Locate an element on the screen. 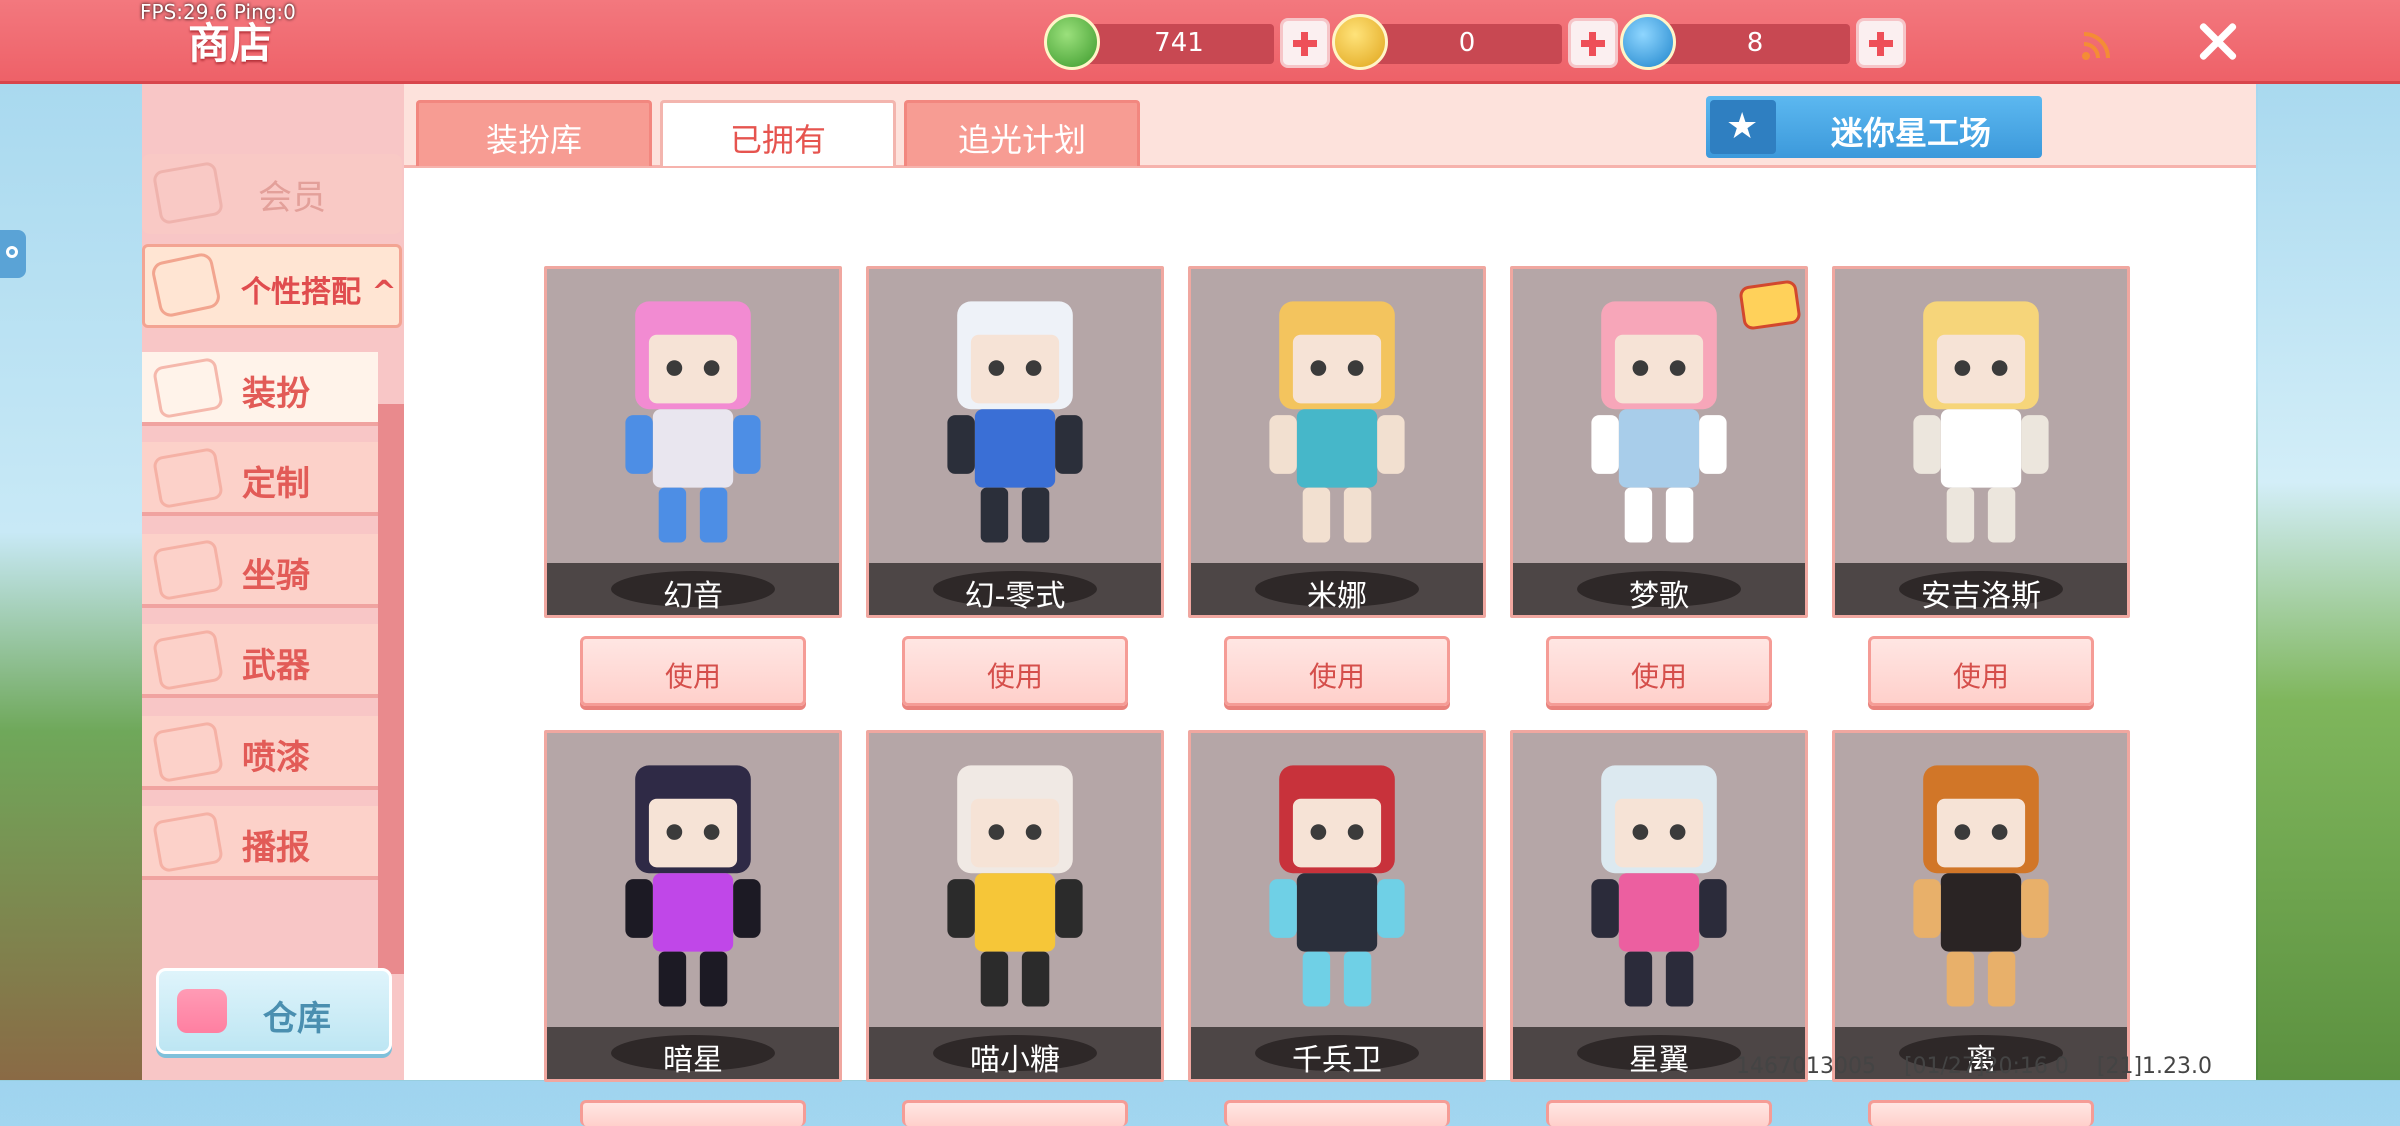 This screenshot has height=1126, width=2400. tab-label: 已拥有 is located at coordinates (777, 140).